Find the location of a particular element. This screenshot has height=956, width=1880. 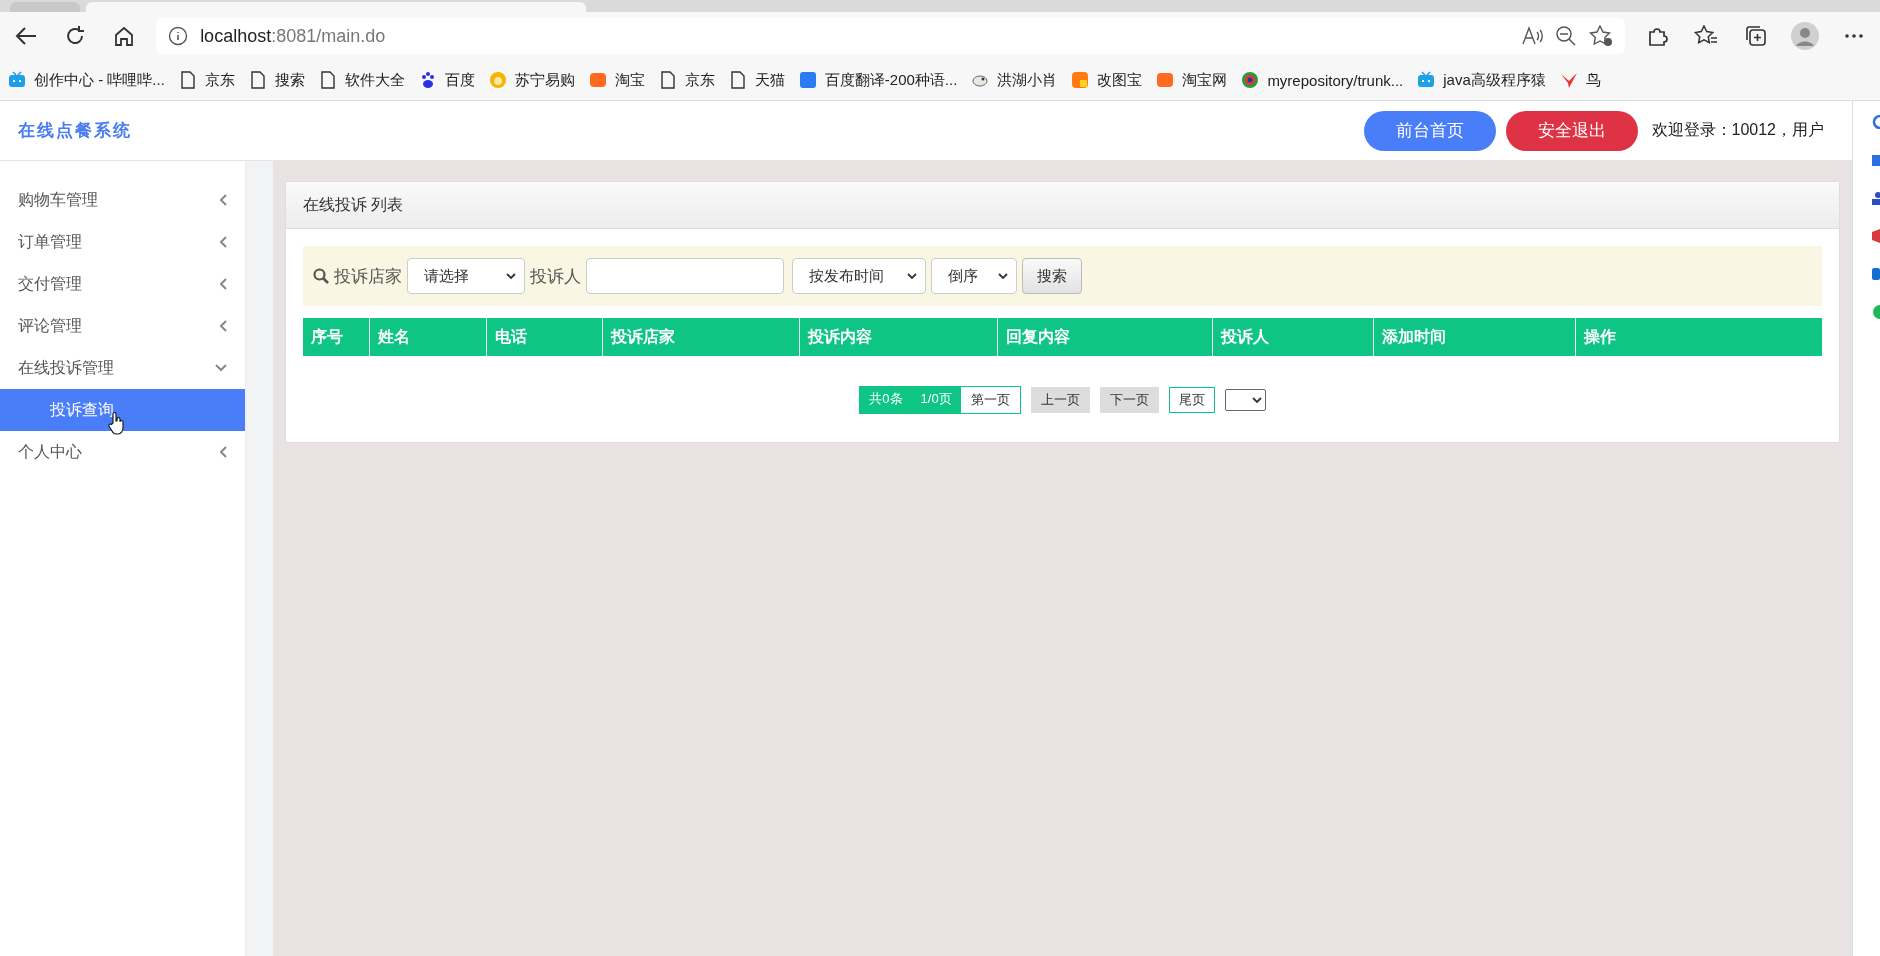

home-icon is located at coordinates (124, 36).